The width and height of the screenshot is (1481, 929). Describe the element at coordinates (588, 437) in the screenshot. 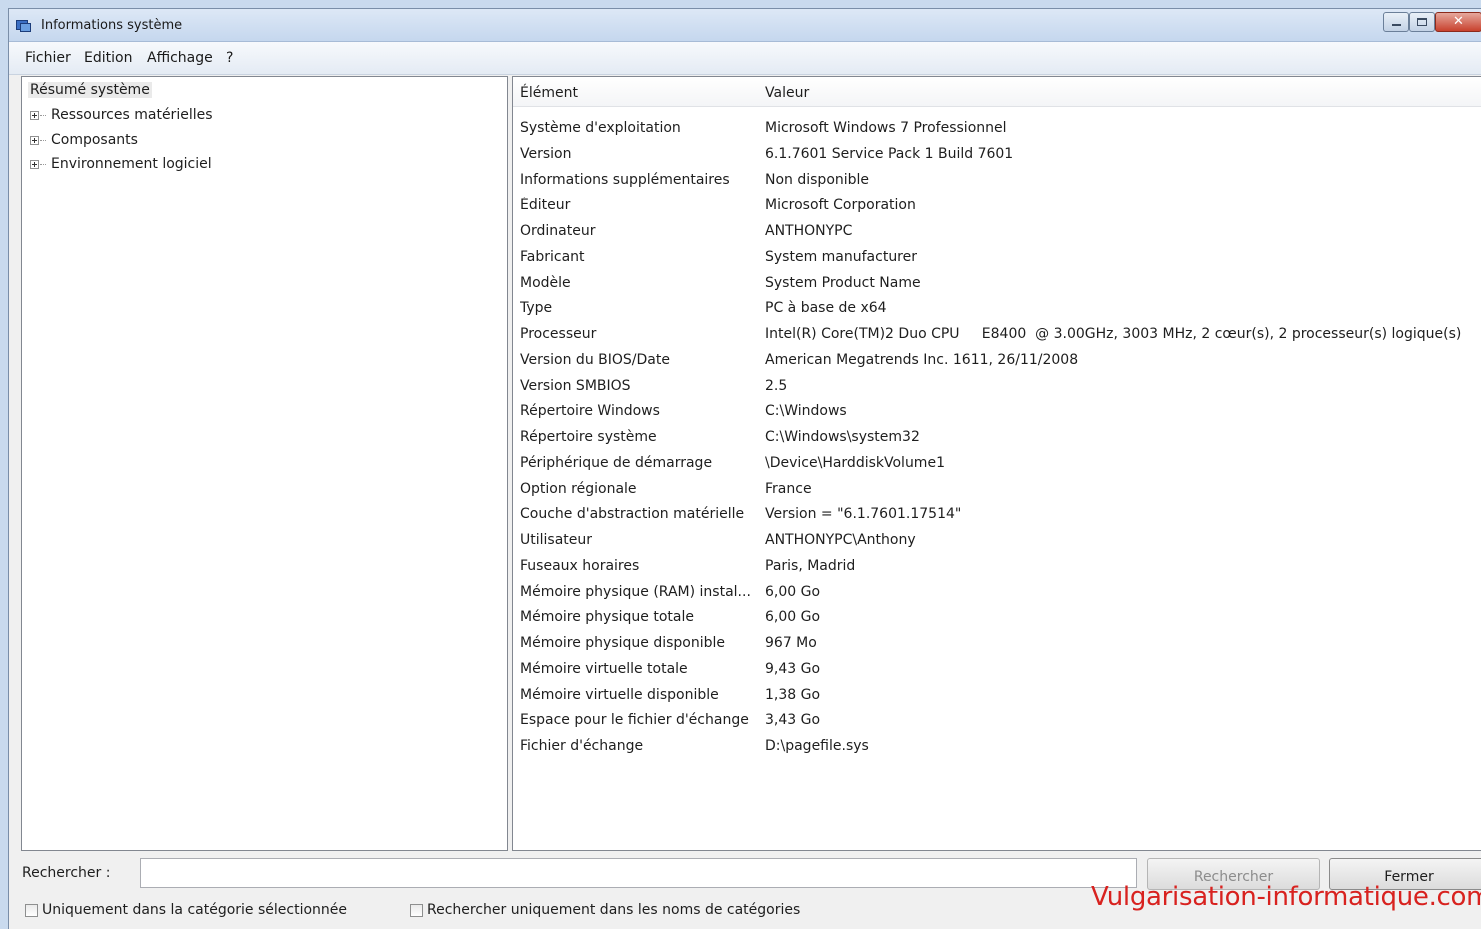

I see `element-cell: Répertoire système` at that location.